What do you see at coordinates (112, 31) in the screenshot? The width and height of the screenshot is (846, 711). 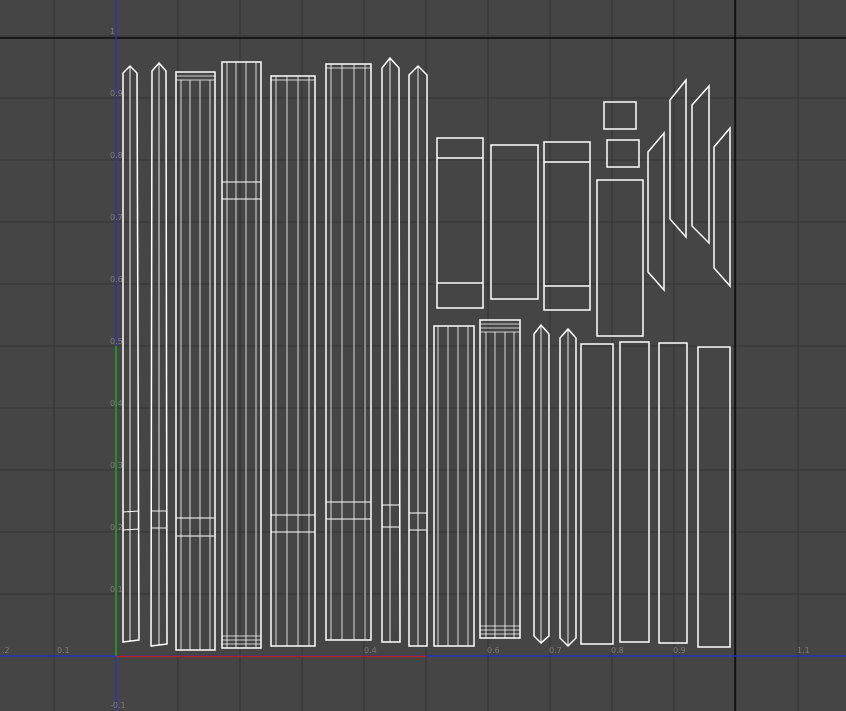 I see `v-tick-label: 1` at bounding box center [112, 31].